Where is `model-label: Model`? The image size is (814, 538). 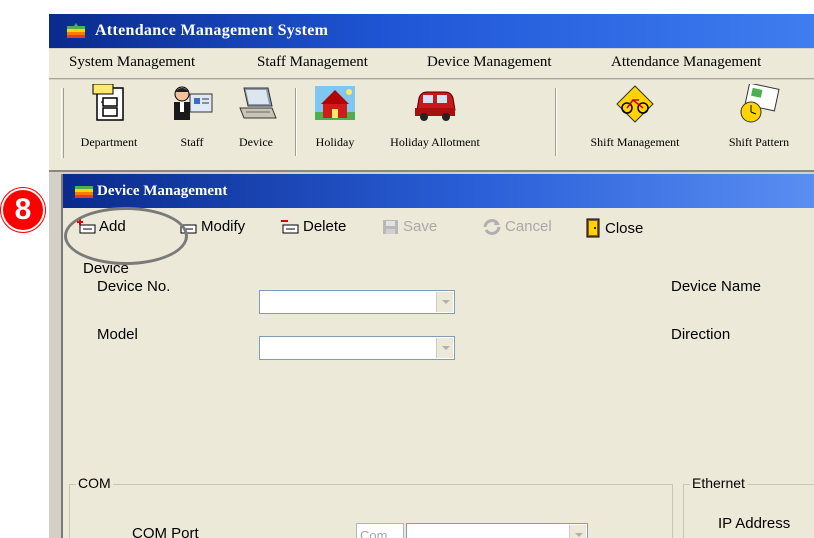
model-label: Model is located at coordinates (117, 334).